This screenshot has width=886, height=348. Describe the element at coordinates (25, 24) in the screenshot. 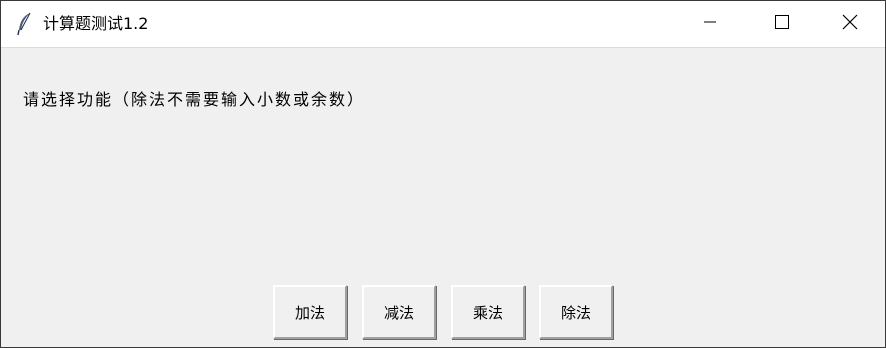

I see `feather-icon` at that location.